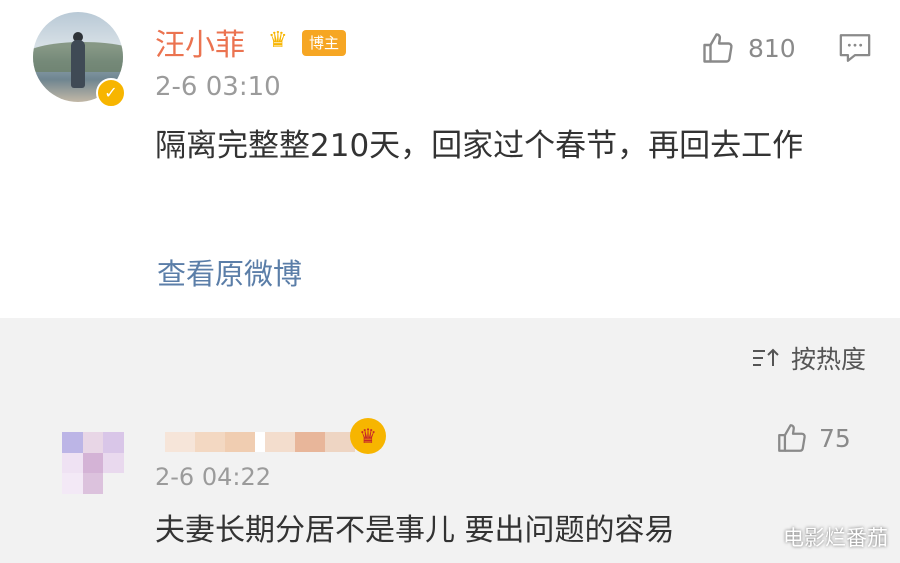 The height and width of the screenshot is (563, 900). What do you see at coordinates (828, 359) in the screenshot?
I see `sort-label: 按热度` at bounding box center [828, 359].